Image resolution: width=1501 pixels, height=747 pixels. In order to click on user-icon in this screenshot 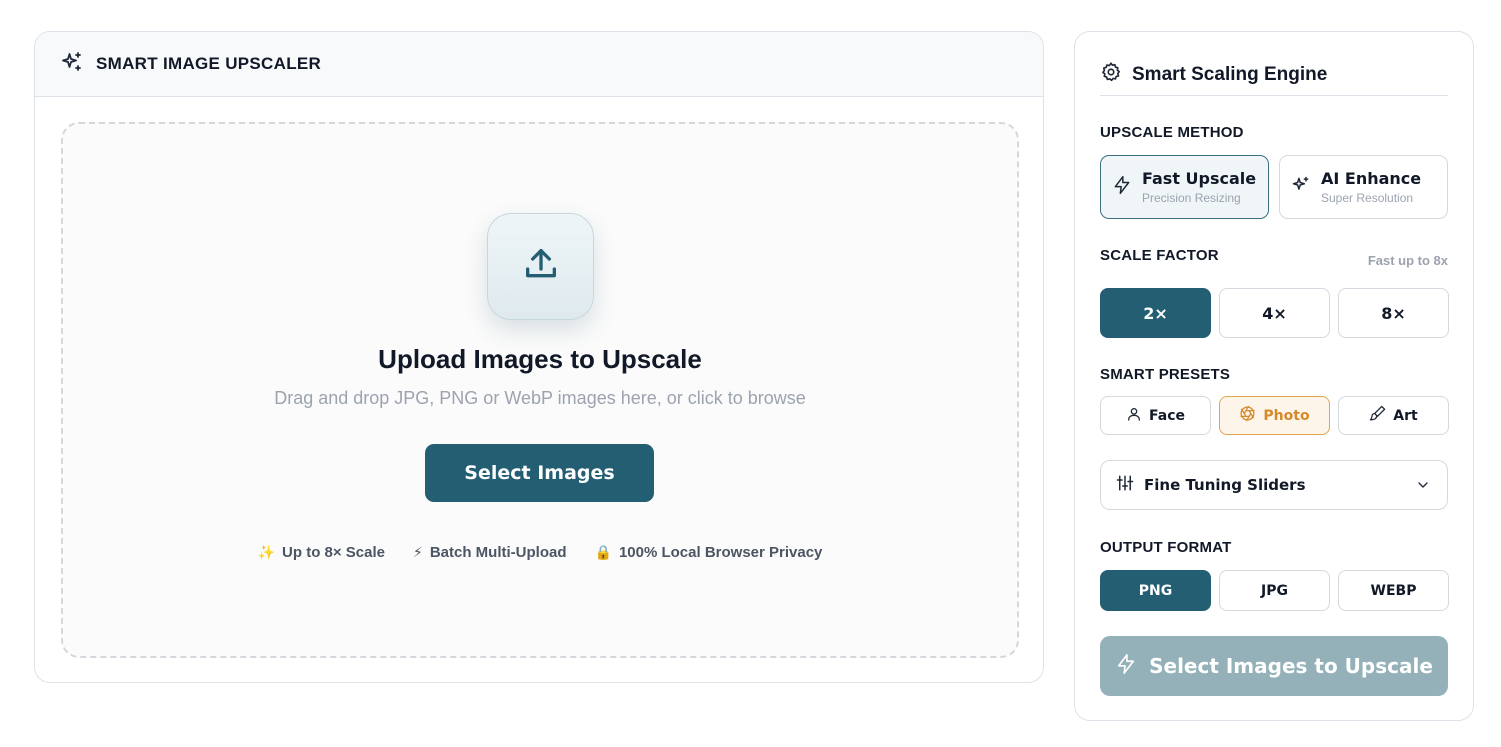, I will do `click(1134, 416)`.